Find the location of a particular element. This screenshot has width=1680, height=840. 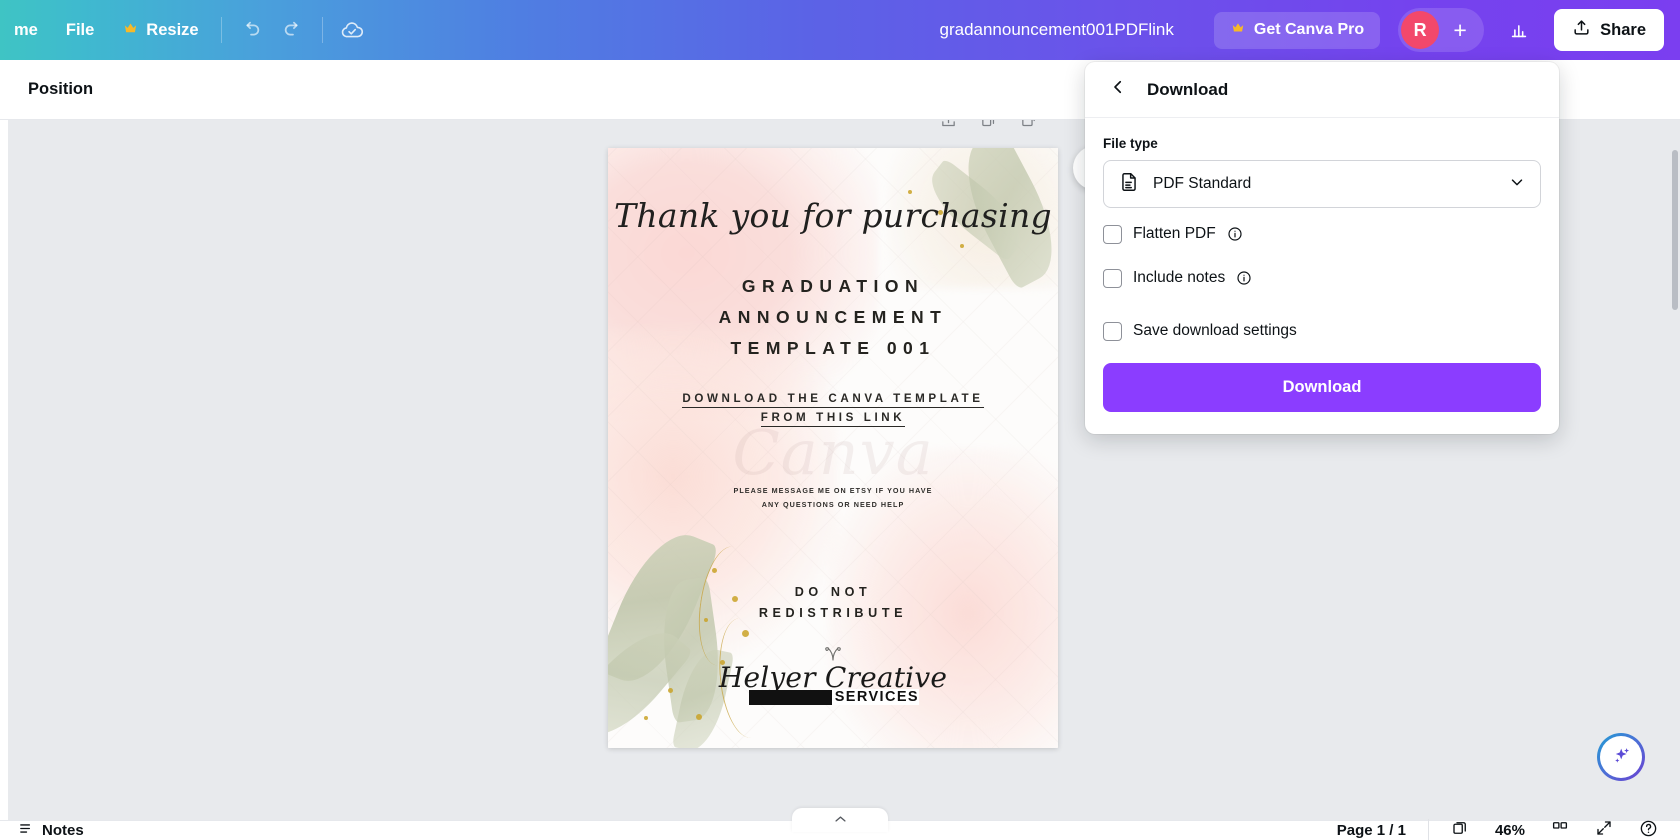

insights-icon is located at coordinates (1519, 30).